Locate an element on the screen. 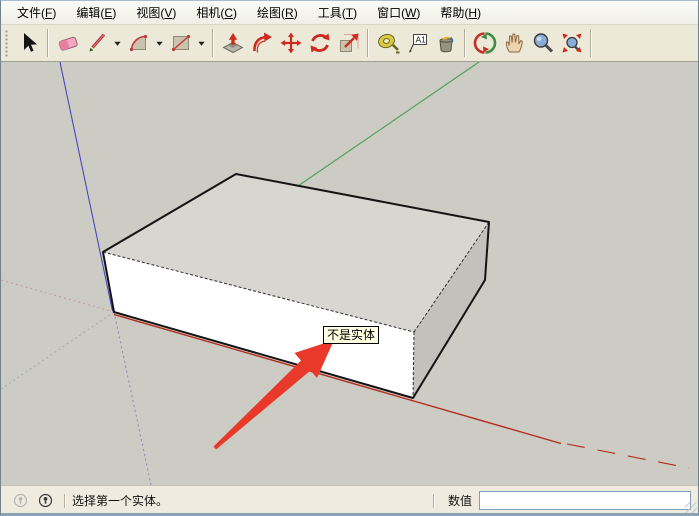 The width and height of the screenshot is (699, 516). select-tool-button is located at coordinates (28, 43).